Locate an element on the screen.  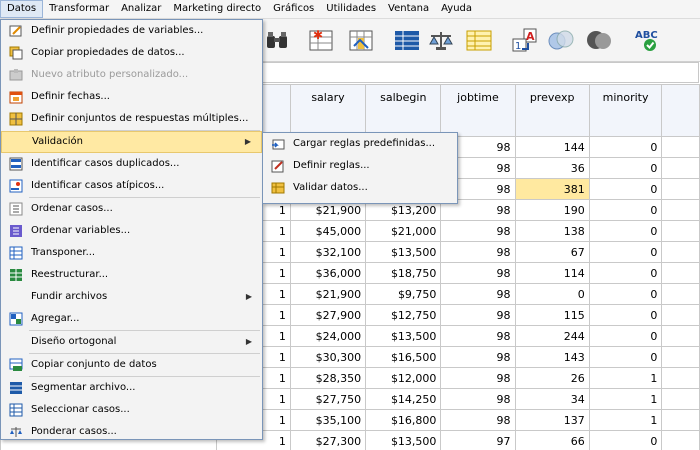
data-cell: 114 is located at coordinates (552, 273).